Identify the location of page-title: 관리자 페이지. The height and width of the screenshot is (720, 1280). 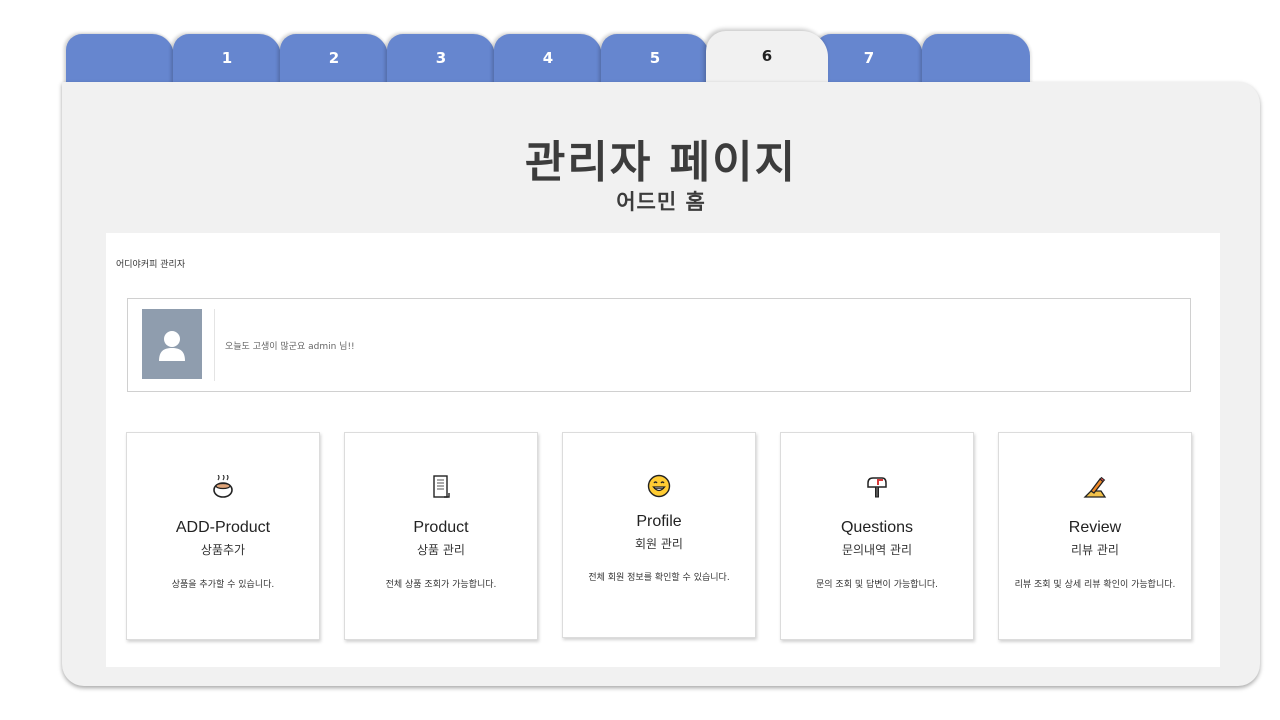
(661, 162).